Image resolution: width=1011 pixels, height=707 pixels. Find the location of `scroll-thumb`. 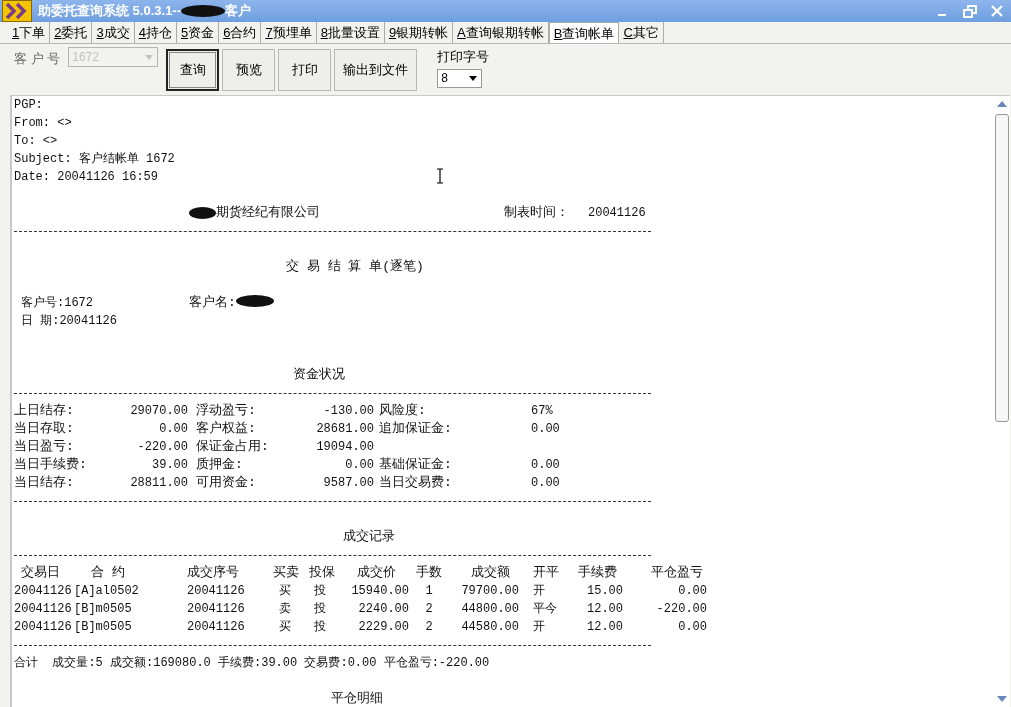

scroll-thumb is located at coordinates (1002, 268).